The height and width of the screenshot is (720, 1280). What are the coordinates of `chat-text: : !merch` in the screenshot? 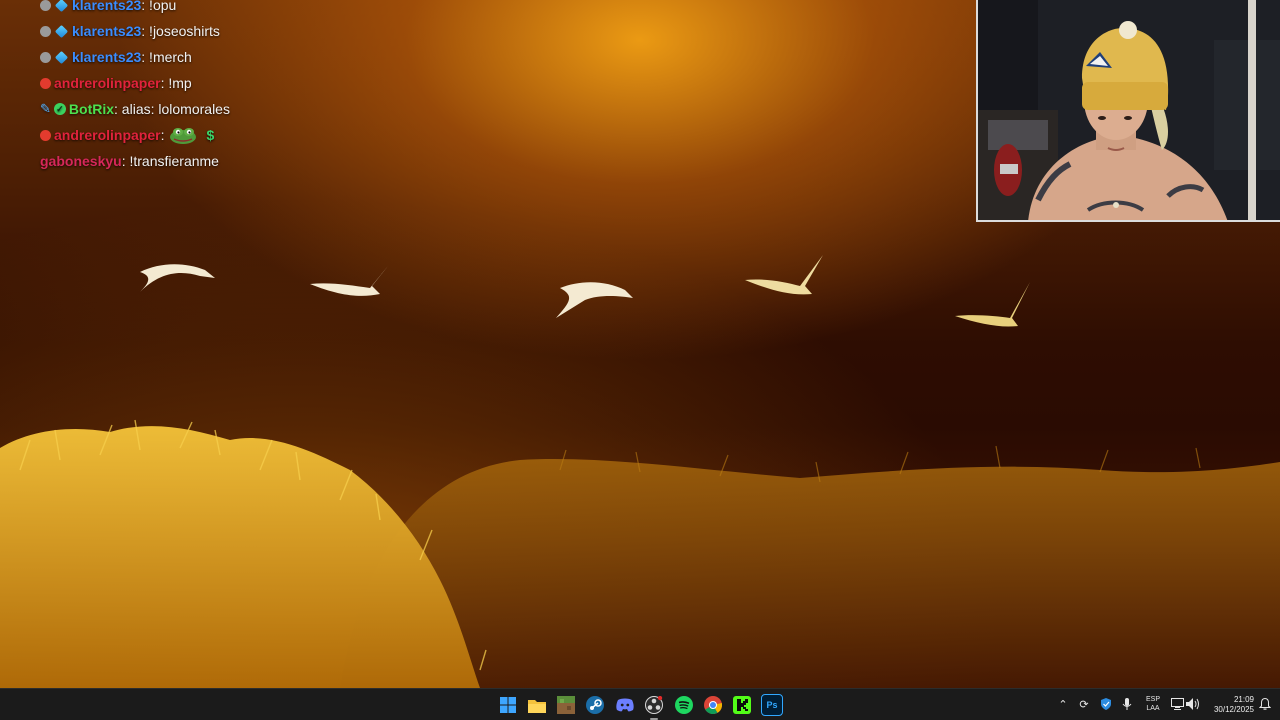 It's located at (166, 57).